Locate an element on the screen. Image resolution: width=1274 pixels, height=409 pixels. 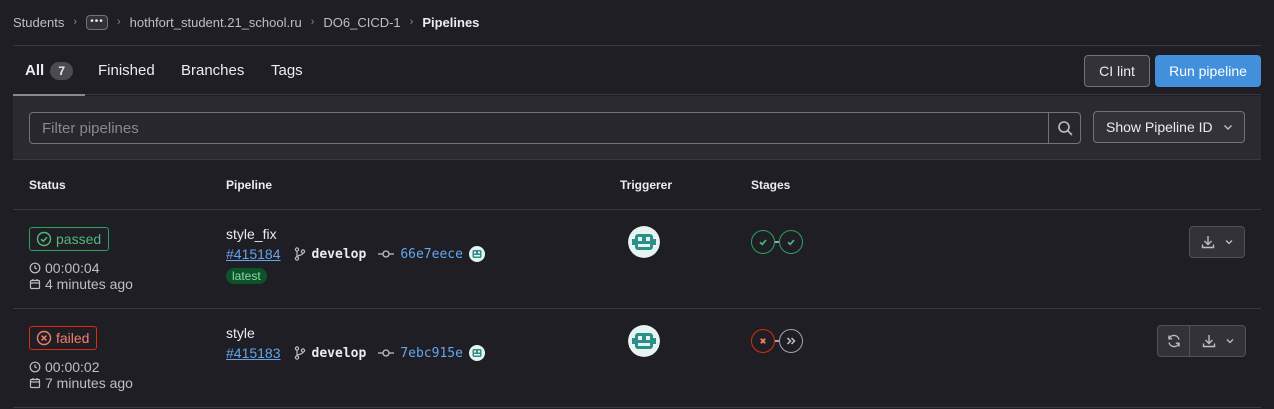
ci-lint-button: CI lint is located at coordinates (1117, 71).